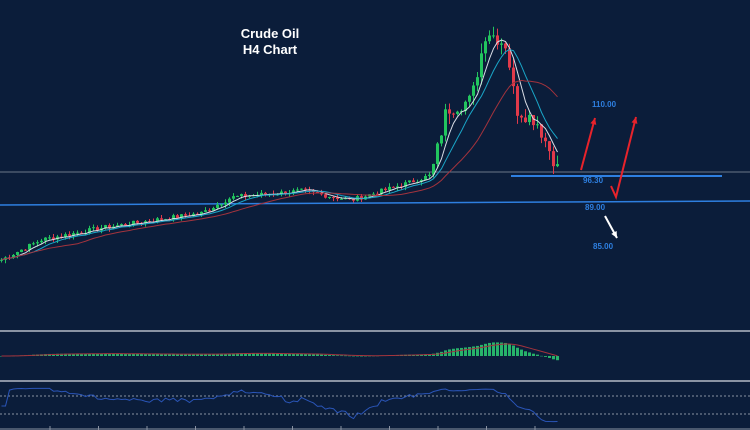 This screenshot has height=430, width=750. What do you see at coordinates (603, 246) in the screenshot?
I see `level-label-85: 85.00` at bounding box center [603, 246].